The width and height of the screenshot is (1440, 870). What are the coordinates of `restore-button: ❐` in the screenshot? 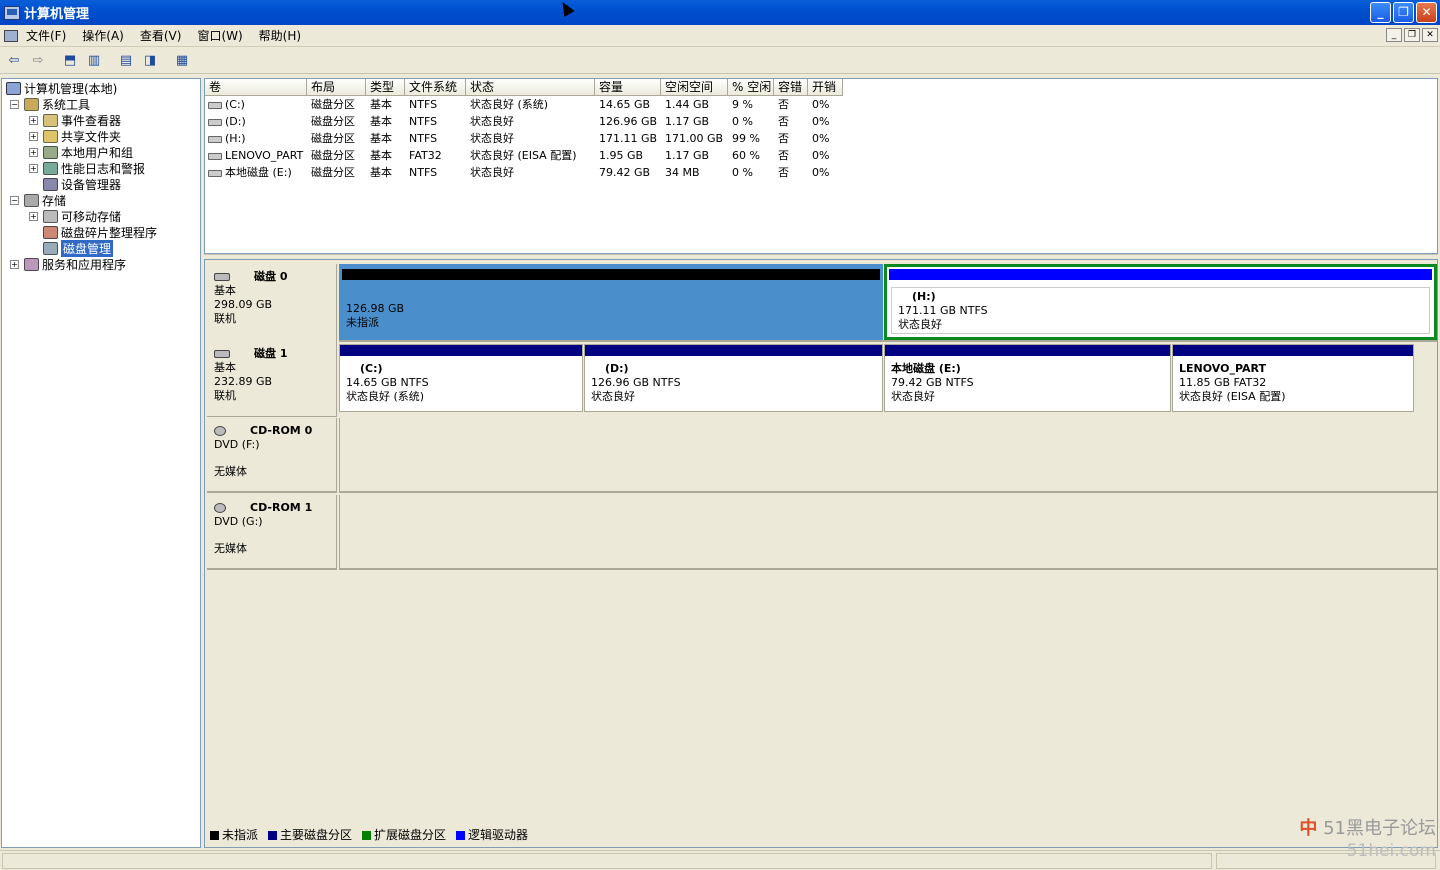 It's located at (1403, 12).